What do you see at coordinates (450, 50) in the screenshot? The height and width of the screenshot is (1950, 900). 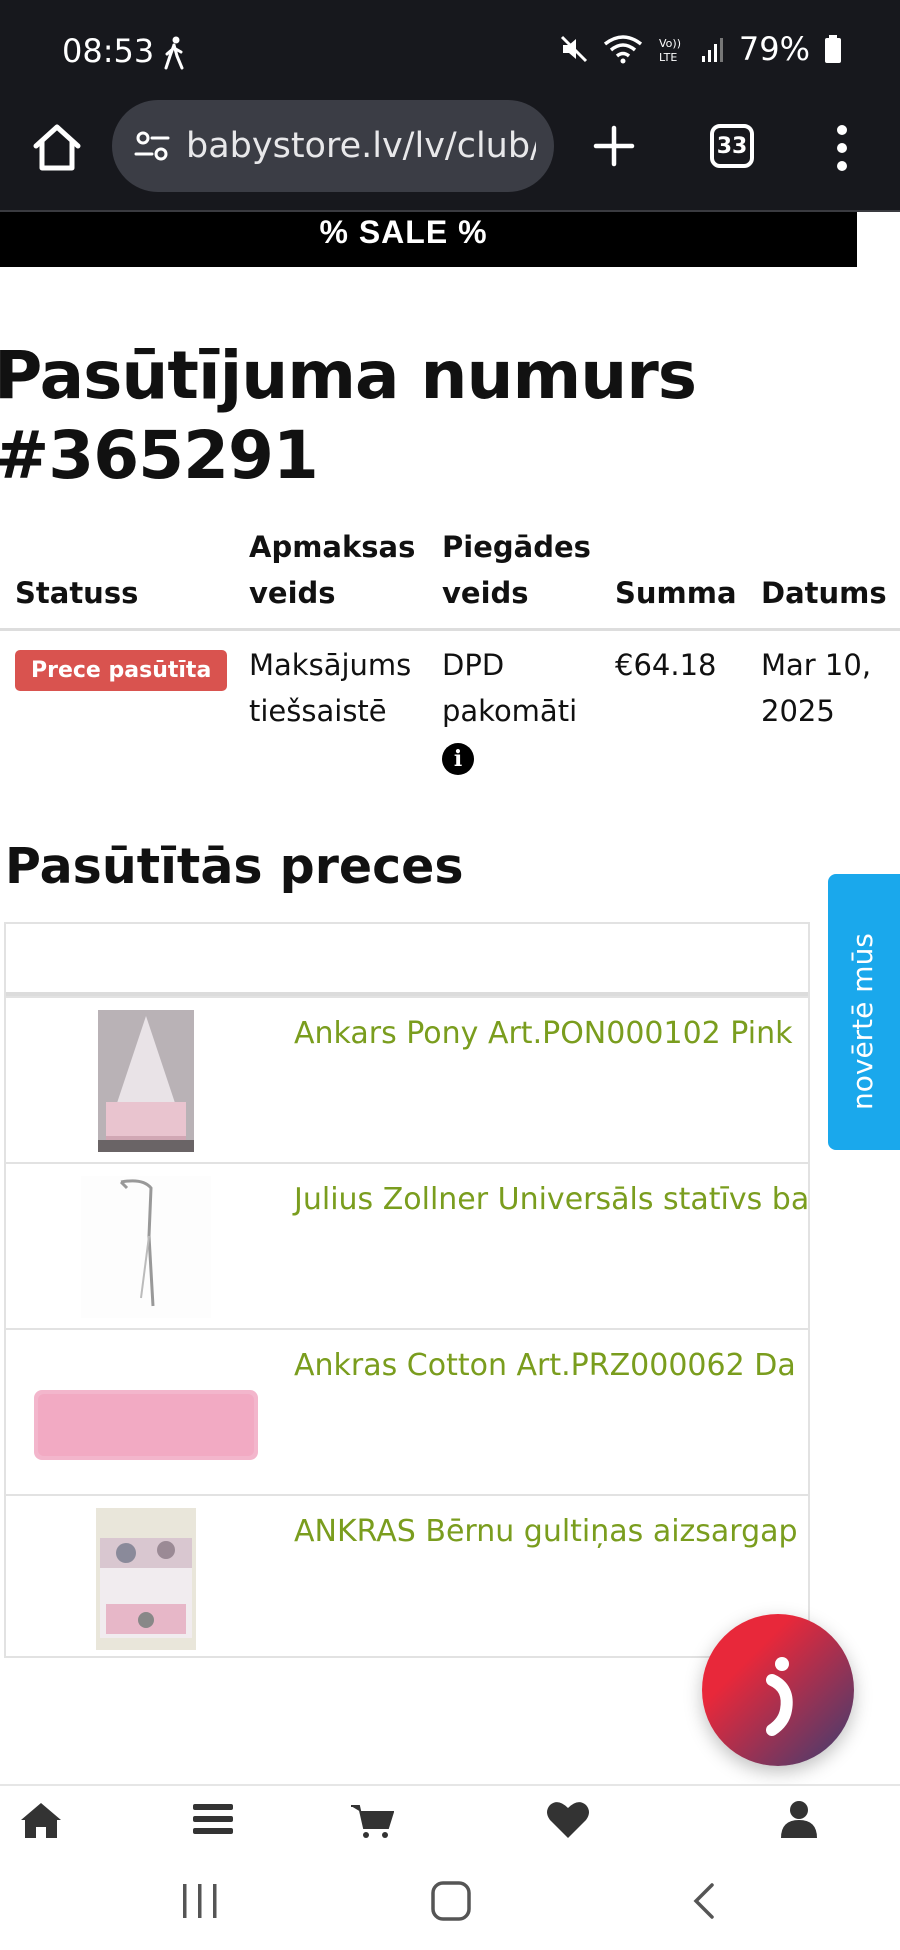 I see `status-bar: 08:53 Vo)) LTE 79%` at bounding box center [450, 50].